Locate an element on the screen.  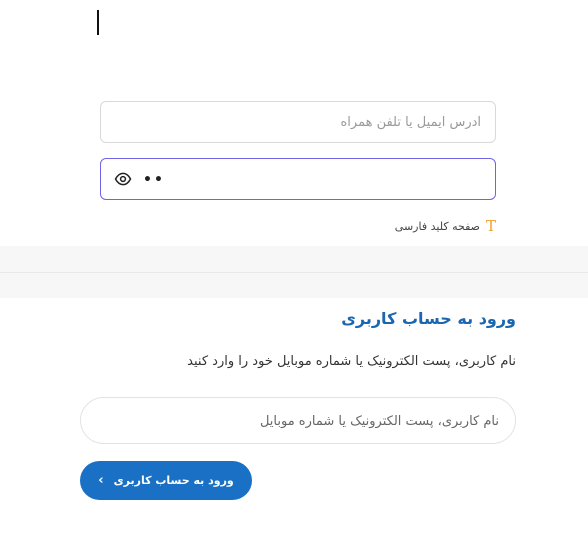
password-input is located at coordinates (308, 180).